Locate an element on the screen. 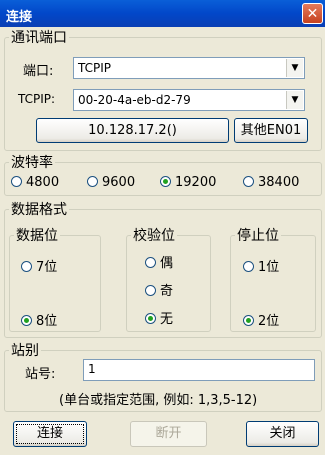  parity-odd-label: 奇 is located at coordinates (167, 291).